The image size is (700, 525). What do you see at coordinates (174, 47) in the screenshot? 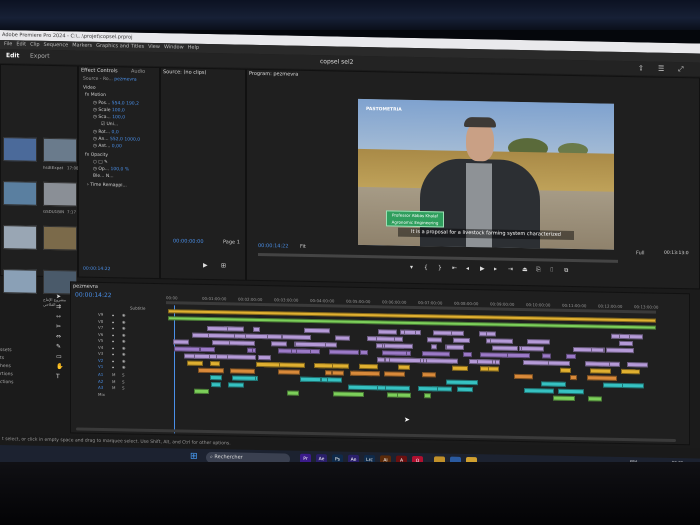
I see `menu-item: Window` at bounding box center [174, 47].